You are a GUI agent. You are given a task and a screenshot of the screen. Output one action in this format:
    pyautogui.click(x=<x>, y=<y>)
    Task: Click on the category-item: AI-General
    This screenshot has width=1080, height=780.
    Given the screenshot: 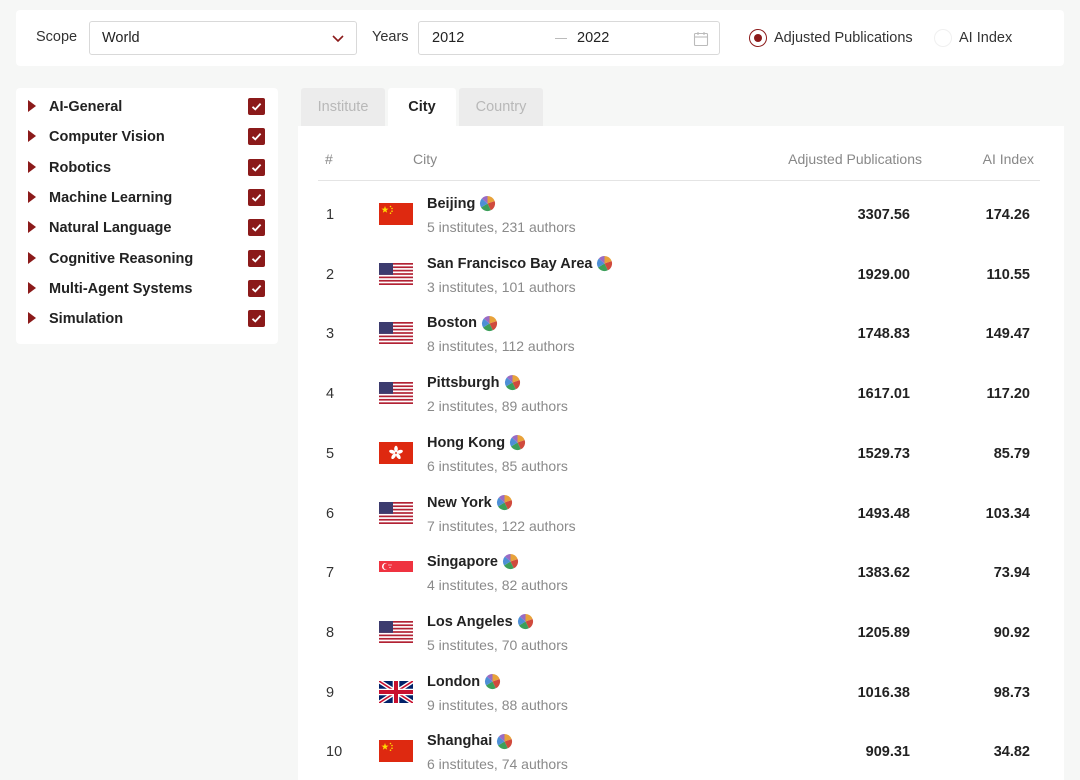 What is the action you would take?
    pyautogui.click(x=147, y=105)
    